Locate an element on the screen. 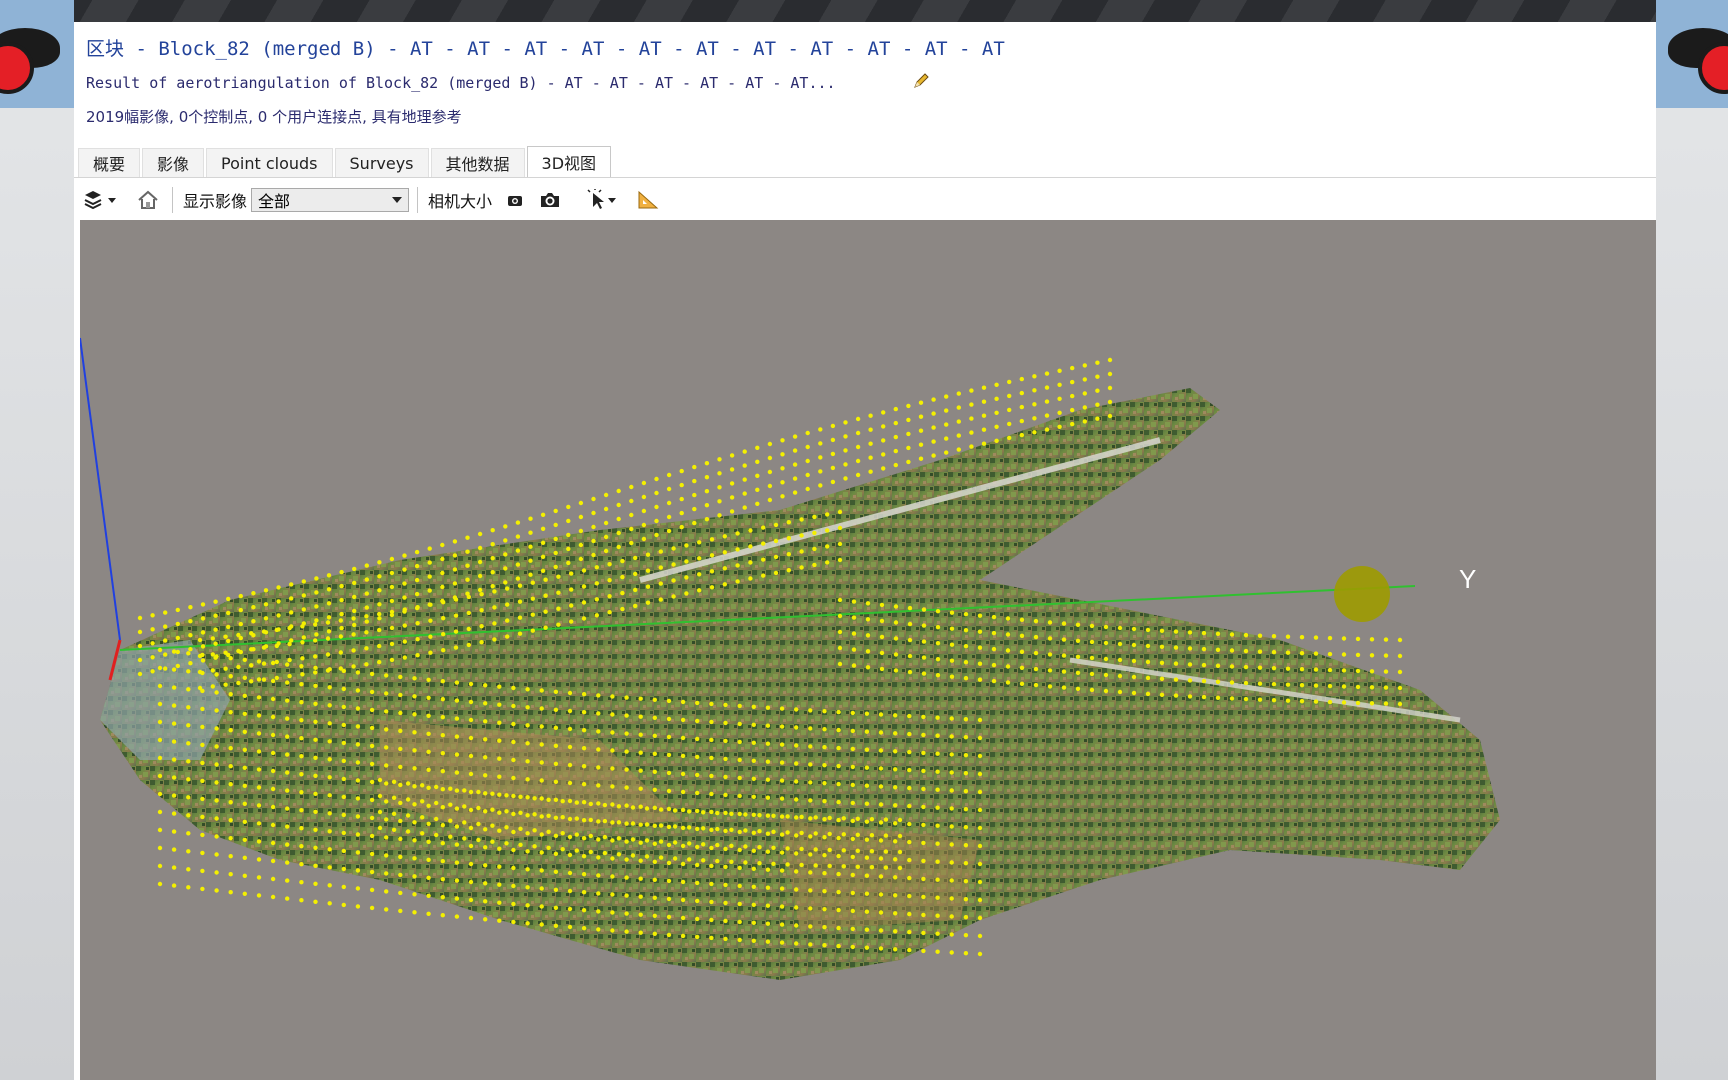 This screenshot has width=1728, height=1080. layers-button is located at coordinates (100, 200).